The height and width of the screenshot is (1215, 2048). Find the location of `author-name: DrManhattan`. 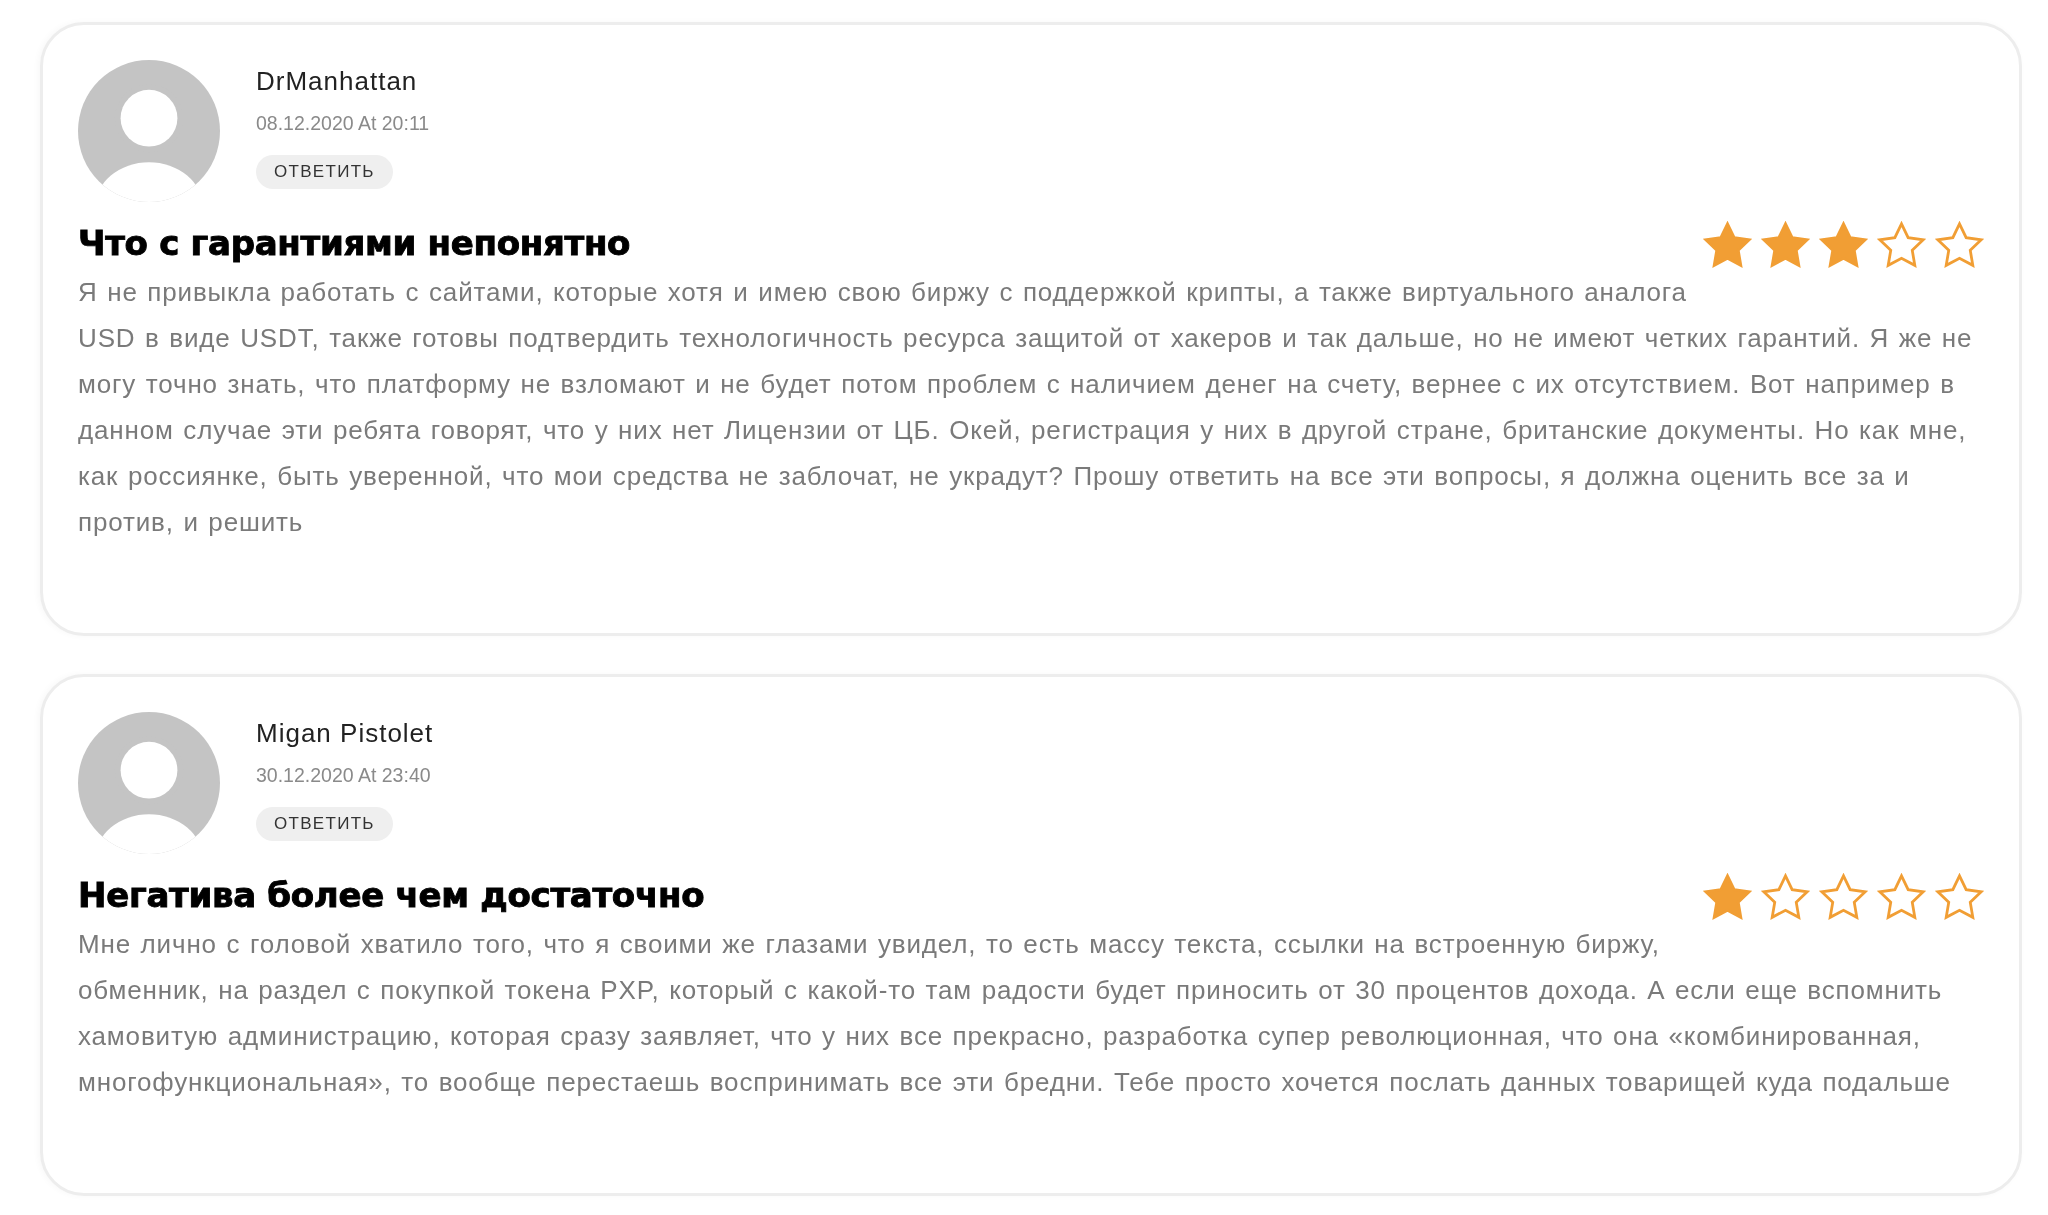

author-name: DrManhattan is located at coordinates (337, 81).